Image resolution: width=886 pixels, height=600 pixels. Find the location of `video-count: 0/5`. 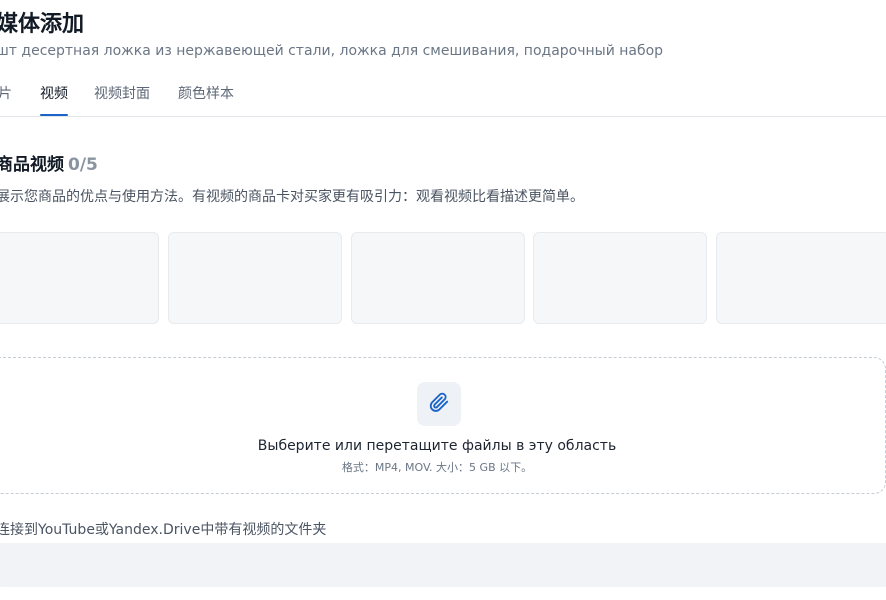

video-count: 0/5 is located at coordinates (83, 165).